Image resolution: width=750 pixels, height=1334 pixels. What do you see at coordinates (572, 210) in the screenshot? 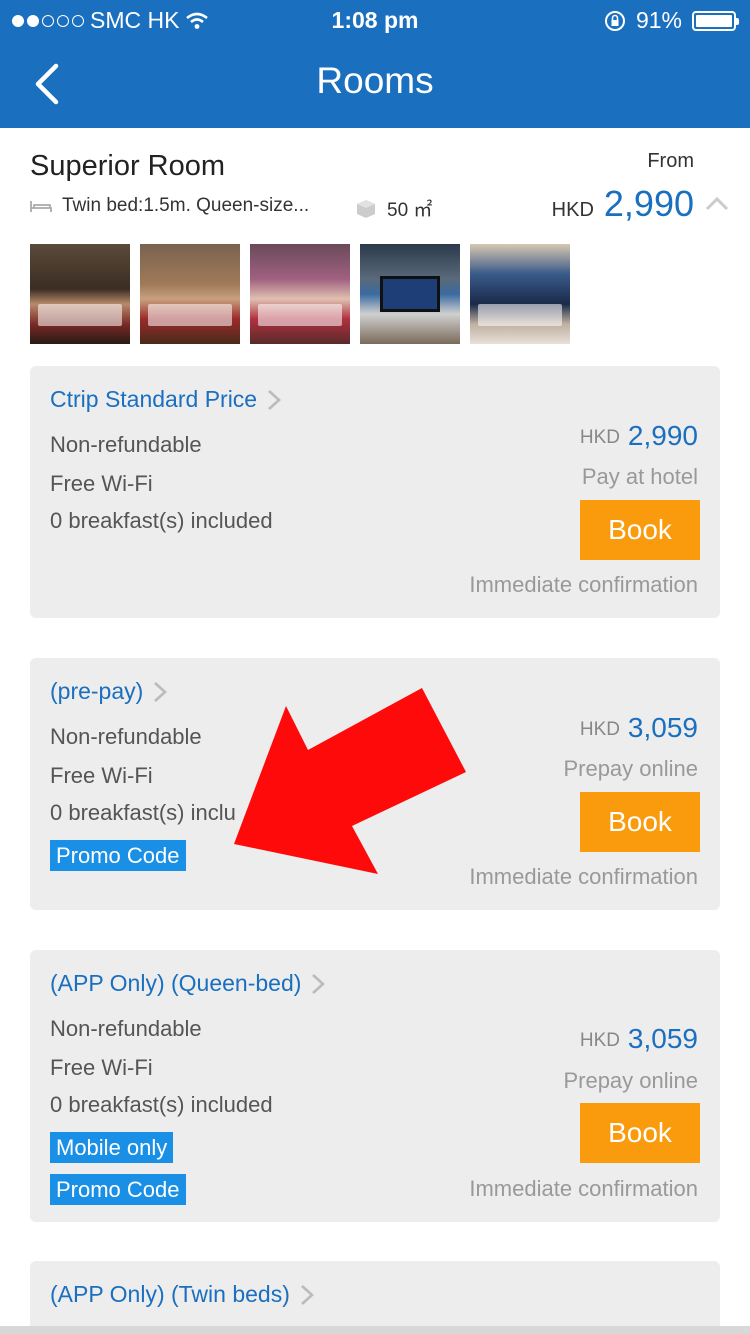
I see `from-currency: HKD` at bounding box center [572, 210].